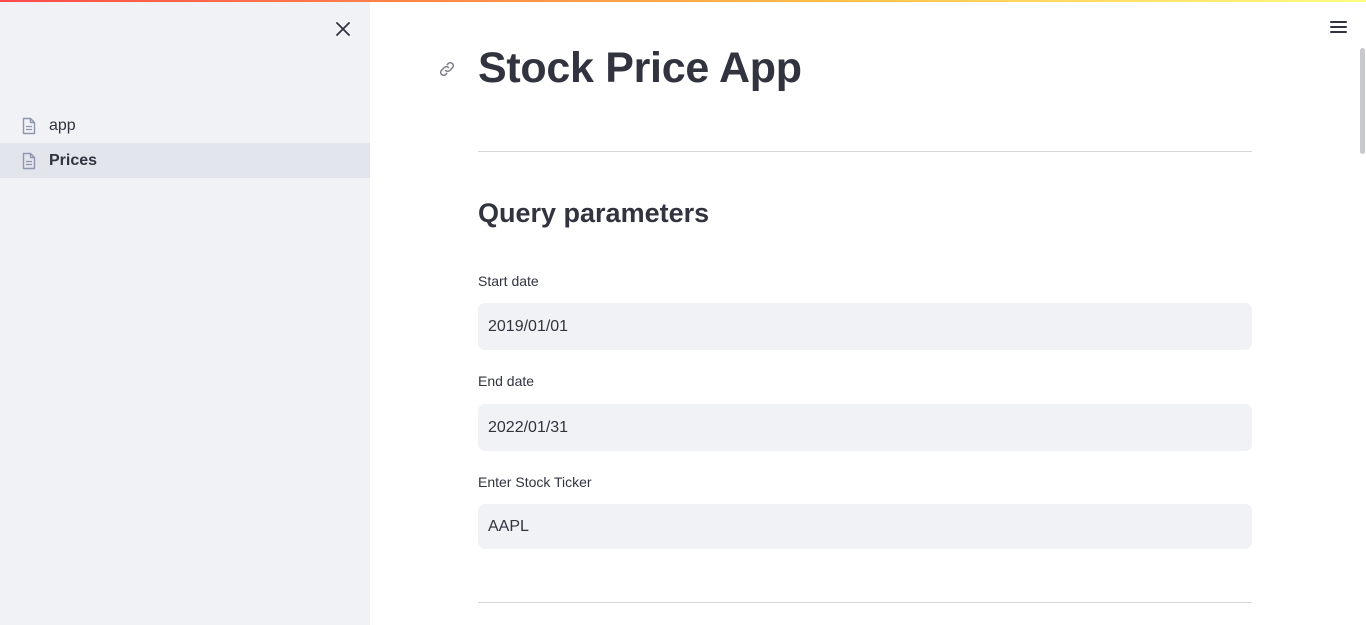 This screenshot has height=625, width=1366. I want to click on start-date-label: Start date, so click(508, 281).